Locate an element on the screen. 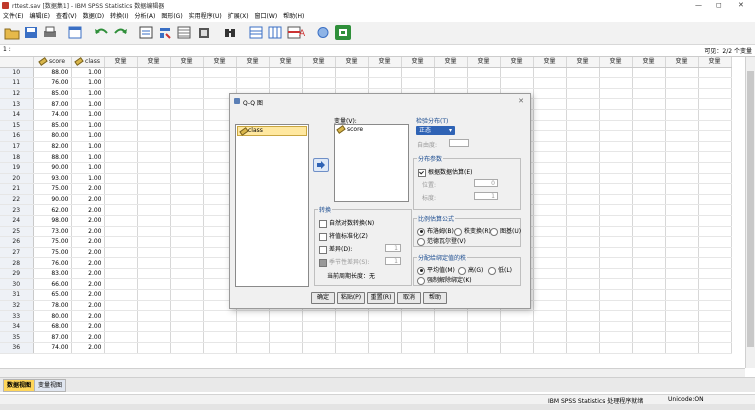 This screenshot has height=410, width=755. score-cell: 80.00 is located at coordinates (52, 316).